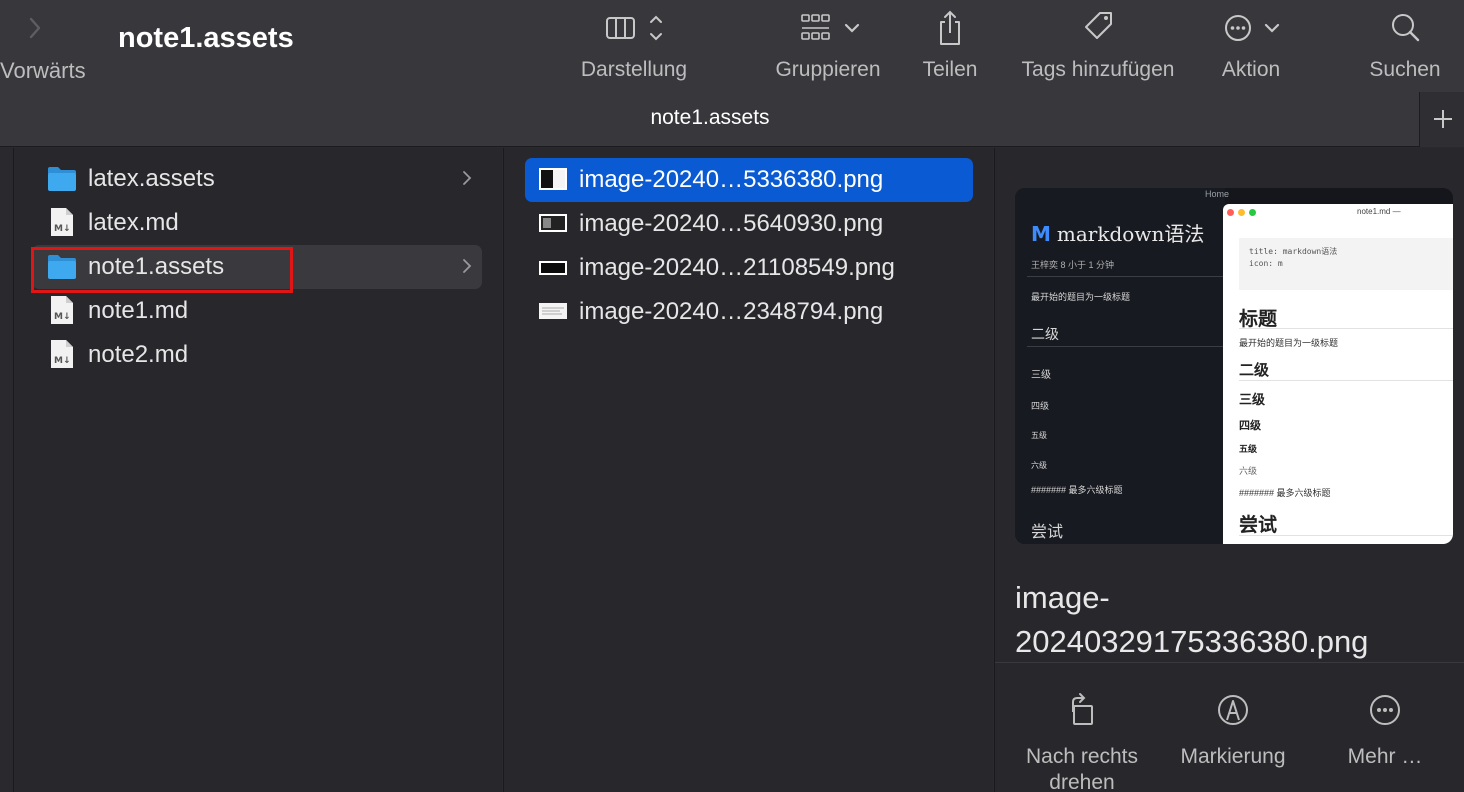 The height and width of the screenshot is (792, 1464). I want to click on column-edge, so click(7, 470).